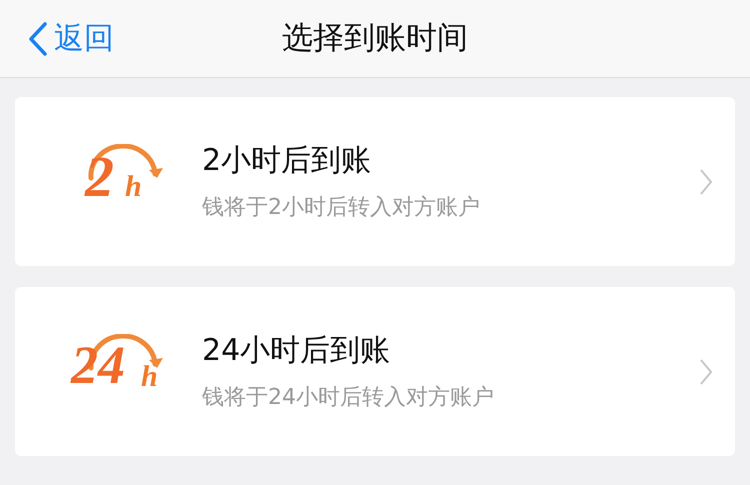 This screenshot has height=485, width=750. What do you see at coordinates (375, 38) in the screenshot?
I see `page-title: 选择到账时间` at bounding box center [375, 38].